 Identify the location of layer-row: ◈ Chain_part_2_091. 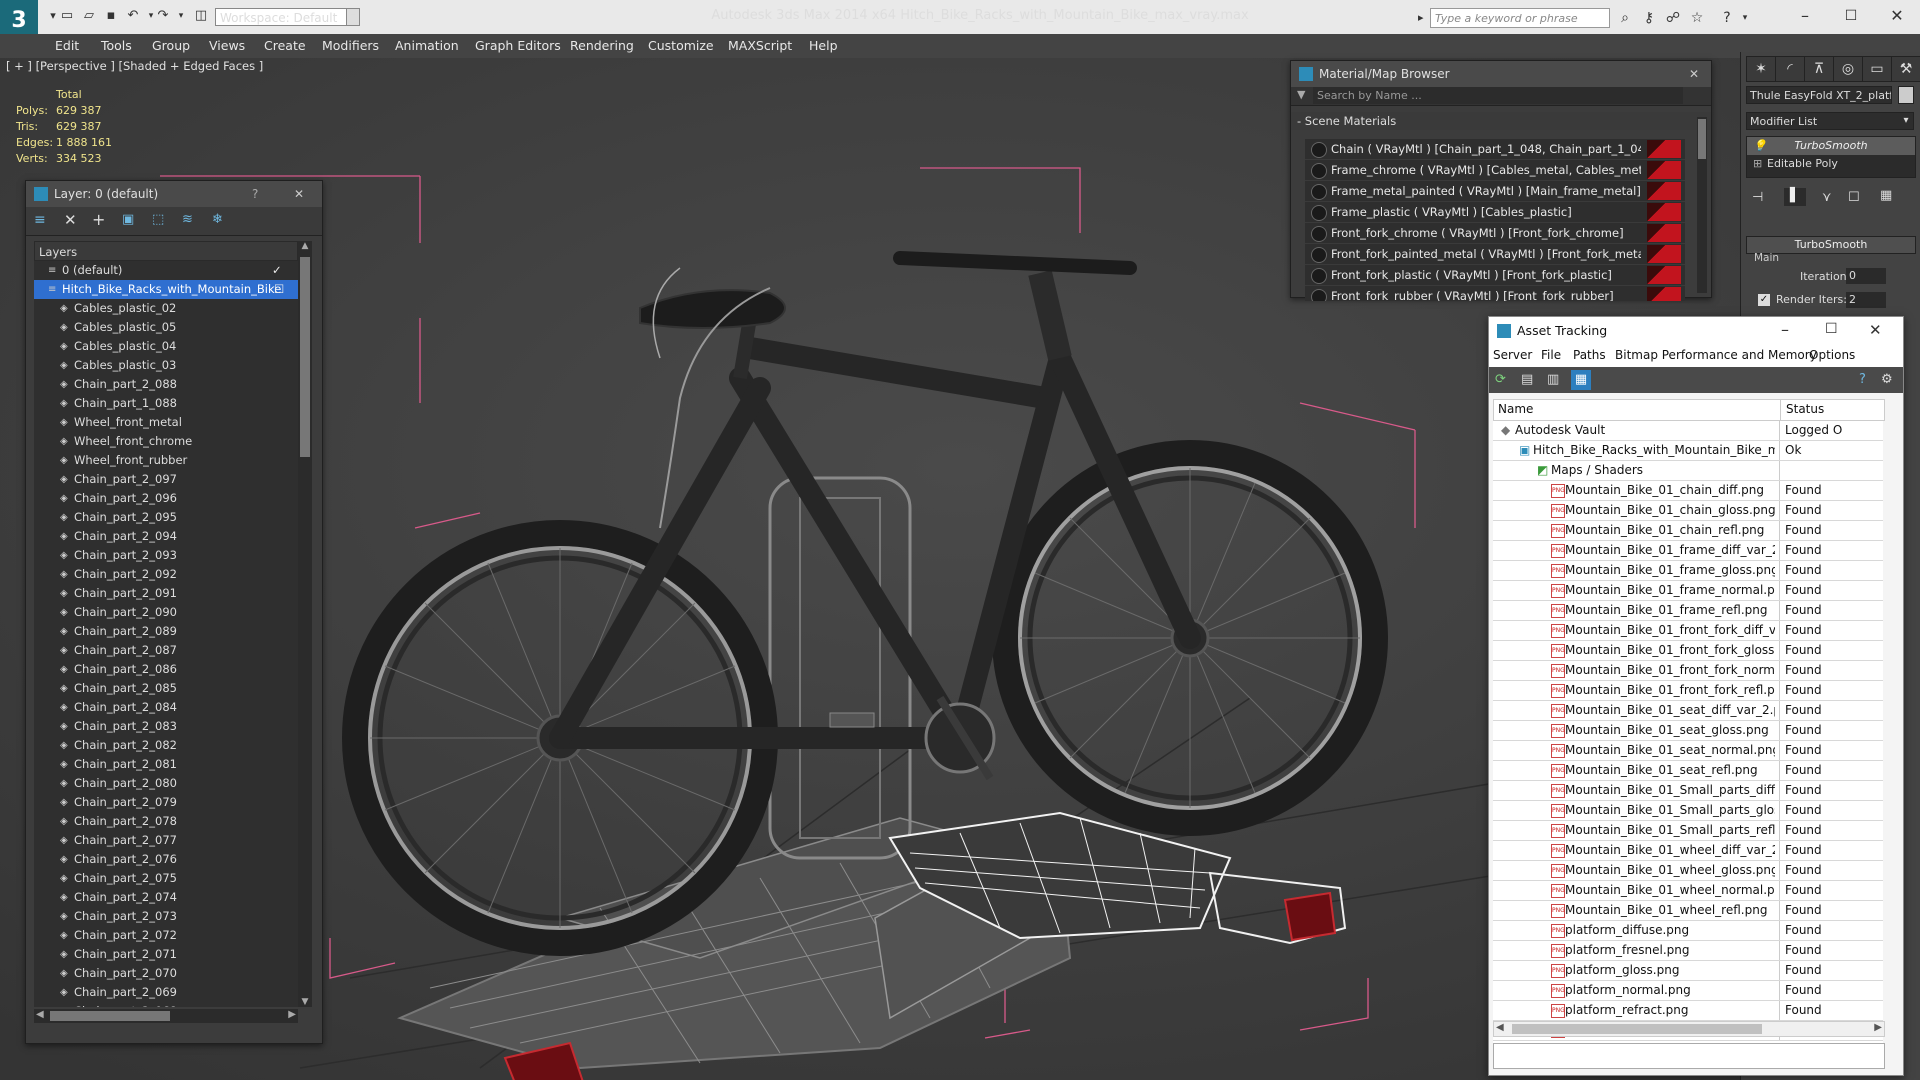
(166, 593).